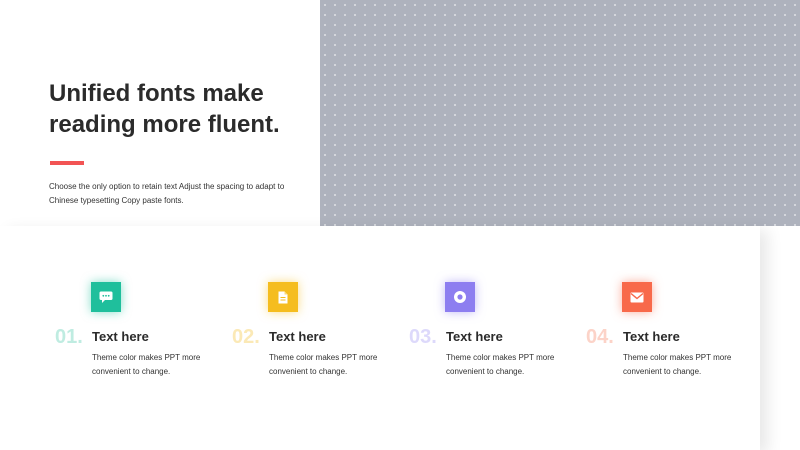 The width and height of the screenshot is (800, 450). What do you see at coordinates (423, 337) in the screenshot?
I see `feature-number: 03.` at bounding box center [423, 337].